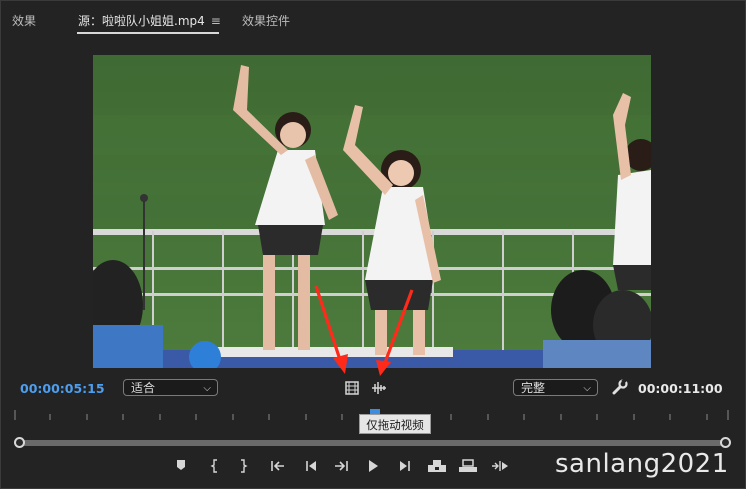 This screenshot has width=746, height=489. What do you see at coordinates (181, 467) in the screenshot?
I see `add-marker-icon` at bounding box center [181, 467].